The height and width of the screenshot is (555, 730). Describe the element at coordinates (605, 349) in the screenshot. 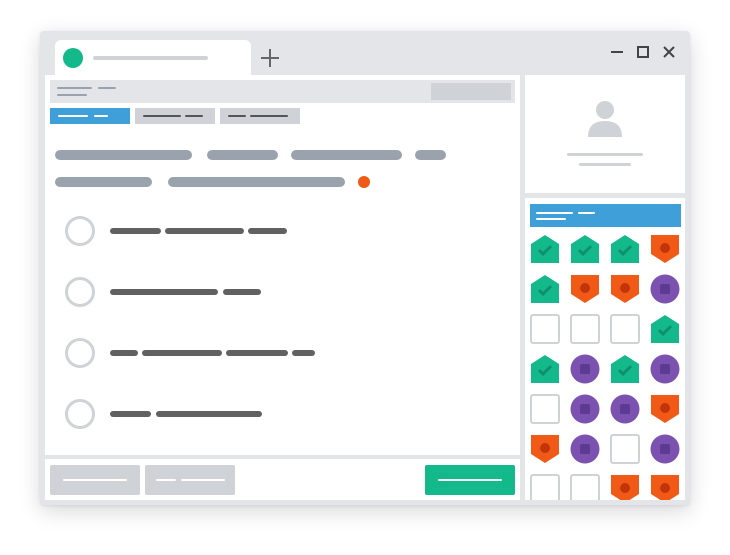

I see `status-grid-panel` at that location.